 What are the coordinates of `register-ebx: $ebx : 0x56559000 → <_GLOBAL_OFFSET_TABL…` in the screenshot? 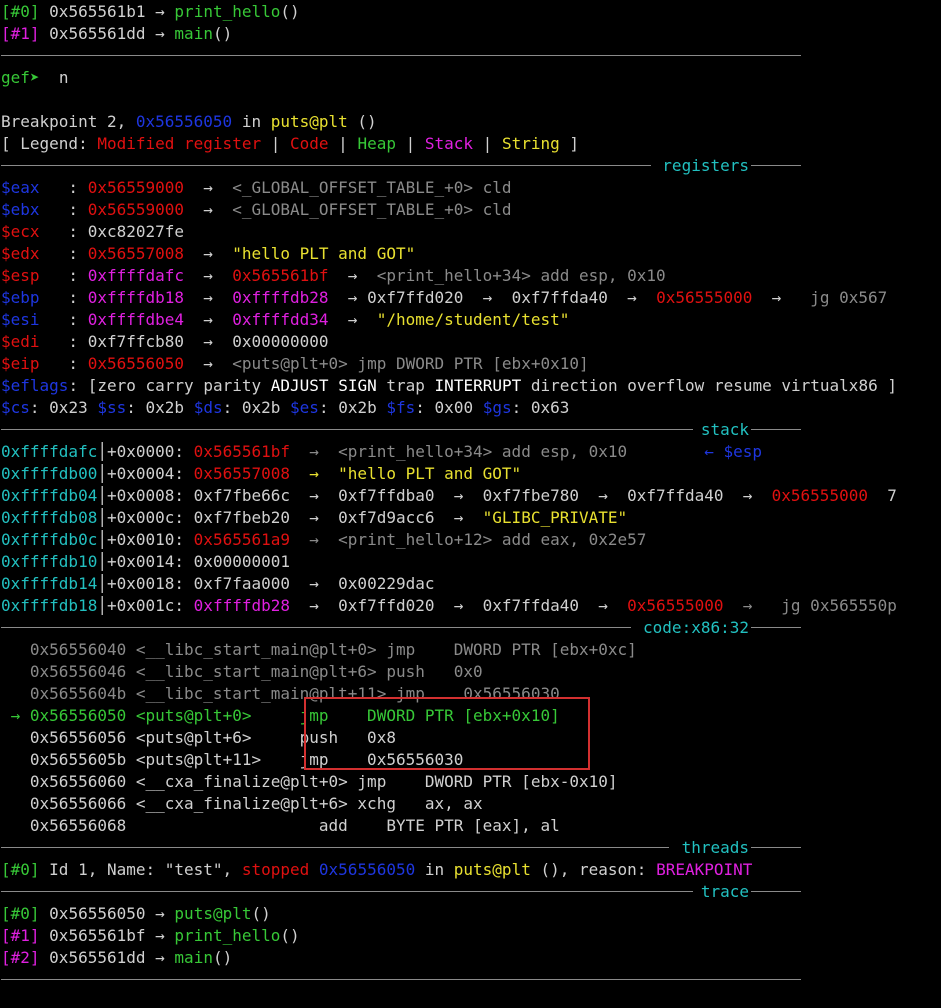 It's located at (256, 209).